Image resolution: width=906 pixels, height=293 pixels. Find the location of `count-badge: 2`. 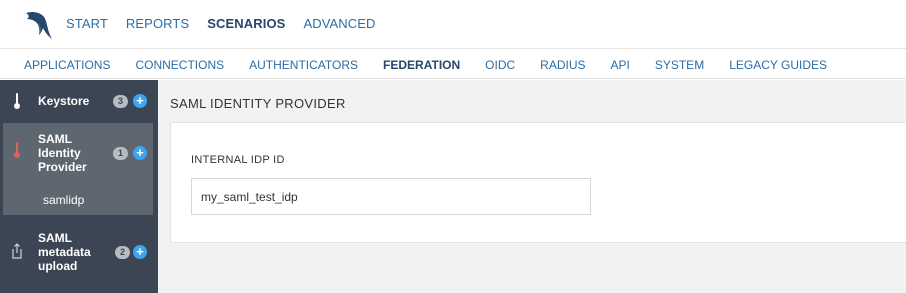

count-badge: 2 is located at coordinates (122, 252).